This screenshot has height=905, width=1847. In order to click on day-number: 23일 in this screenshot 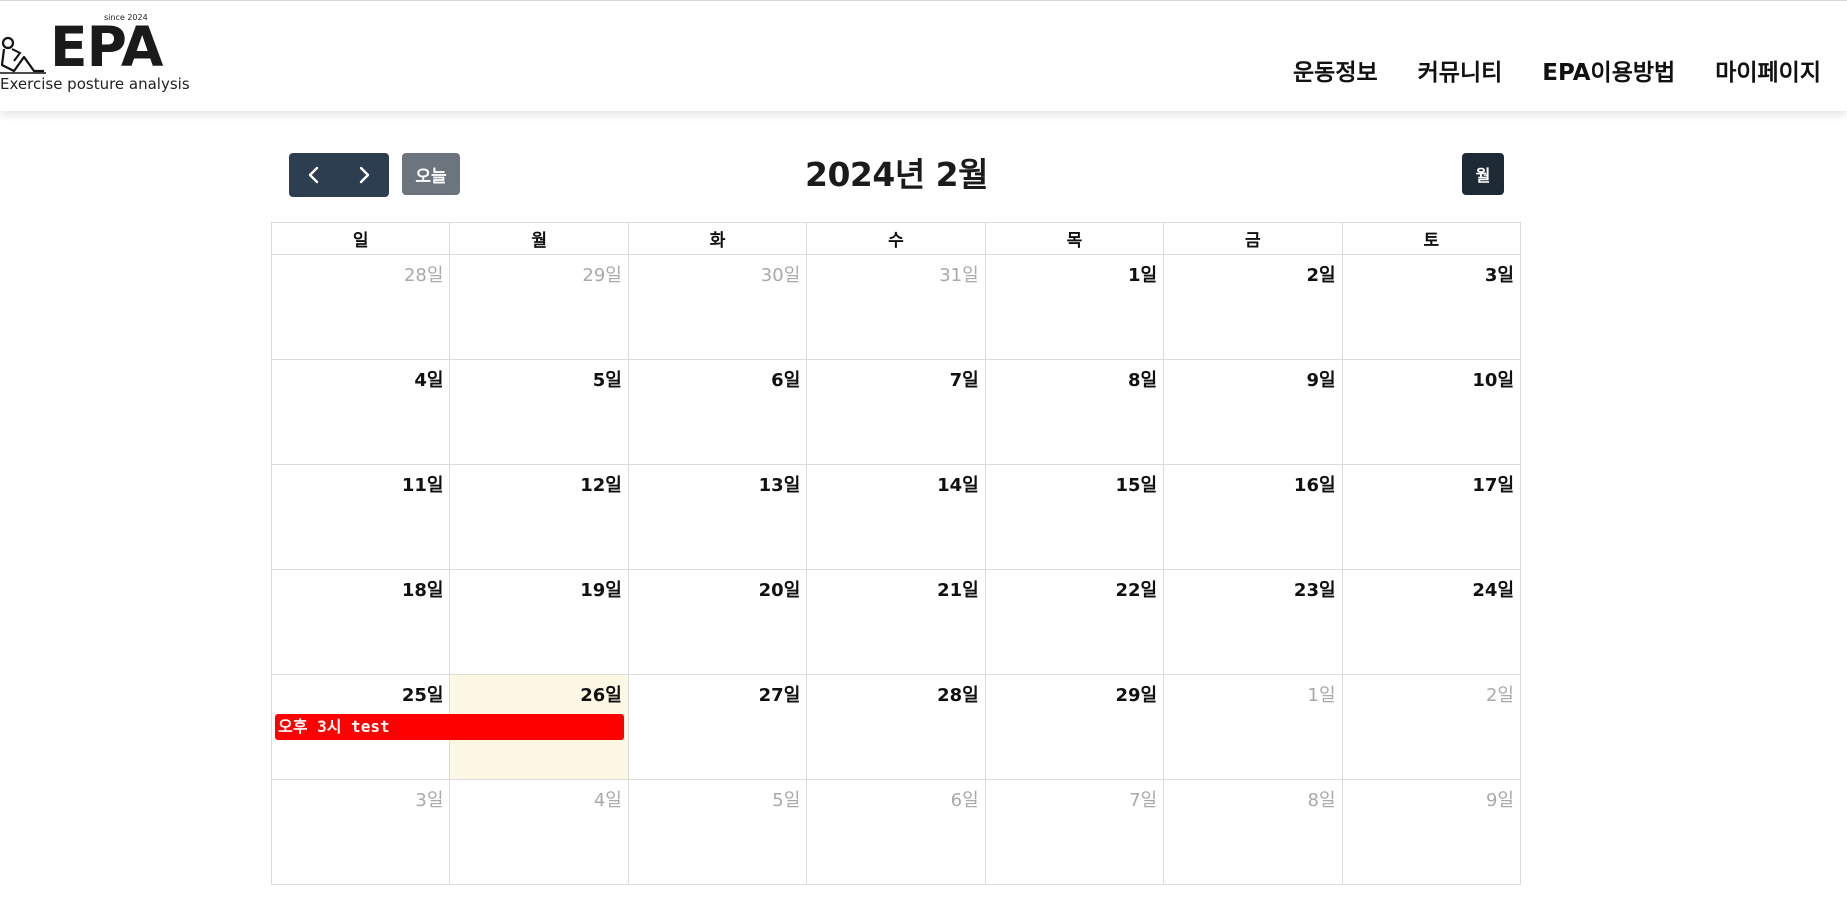, I will do `click(1315, 589)`.